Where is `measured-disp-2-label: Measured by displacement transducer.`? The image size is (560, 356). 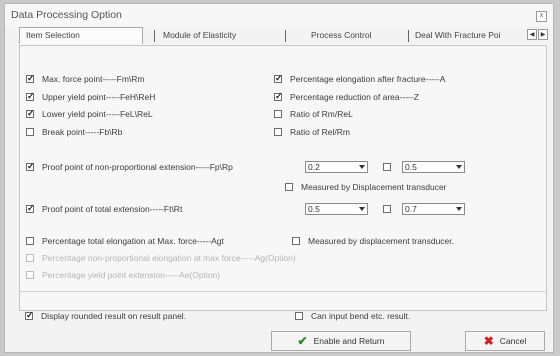
measured-disp-2-label: Measured by displacement transducer. is located at coordinates (381, 241).